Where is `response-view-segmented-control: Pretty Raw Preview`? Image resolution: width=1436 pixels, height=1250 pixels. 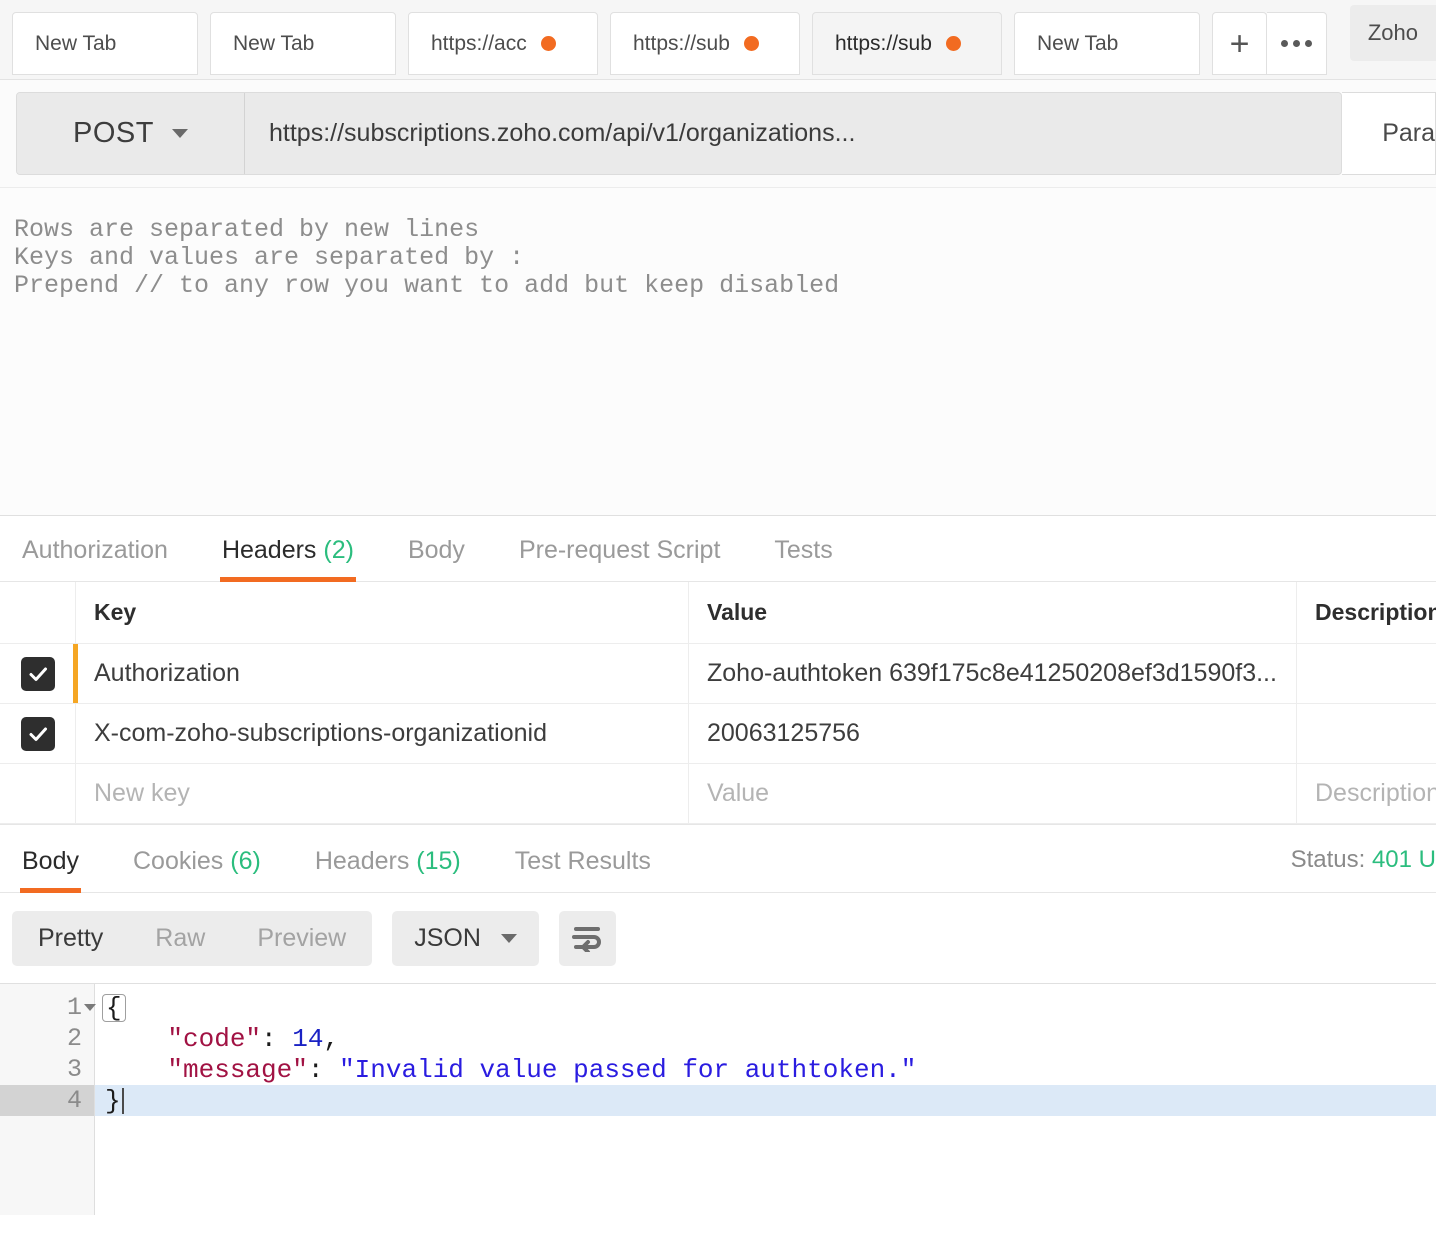
response-view-segmented-control: Pretty Raw Preview is located at coordinates (192, 938).